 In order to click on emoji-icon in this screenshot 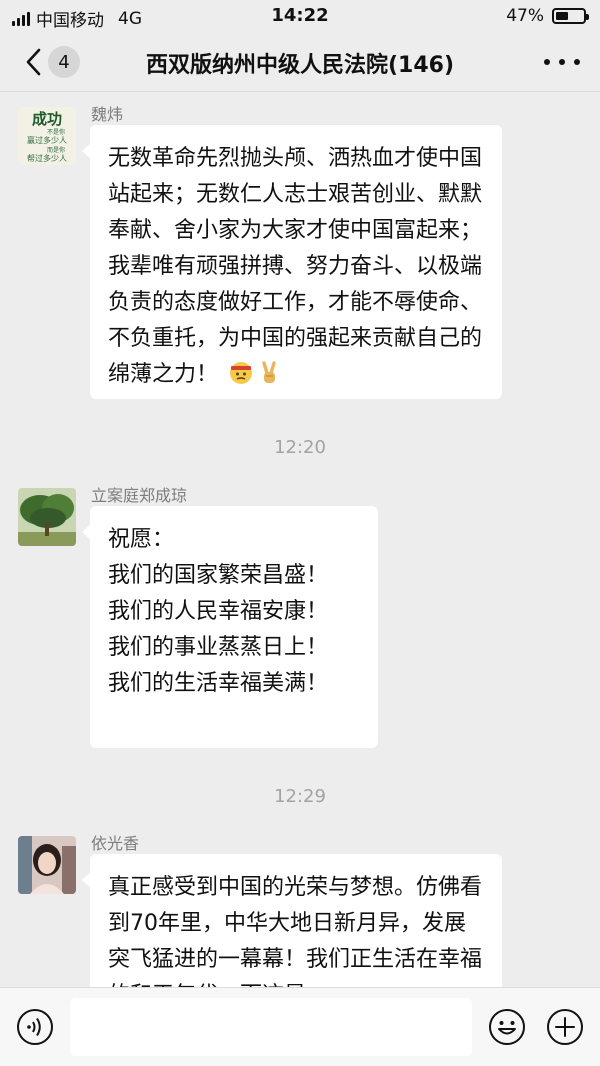, I will do `click(507, 1027)`.